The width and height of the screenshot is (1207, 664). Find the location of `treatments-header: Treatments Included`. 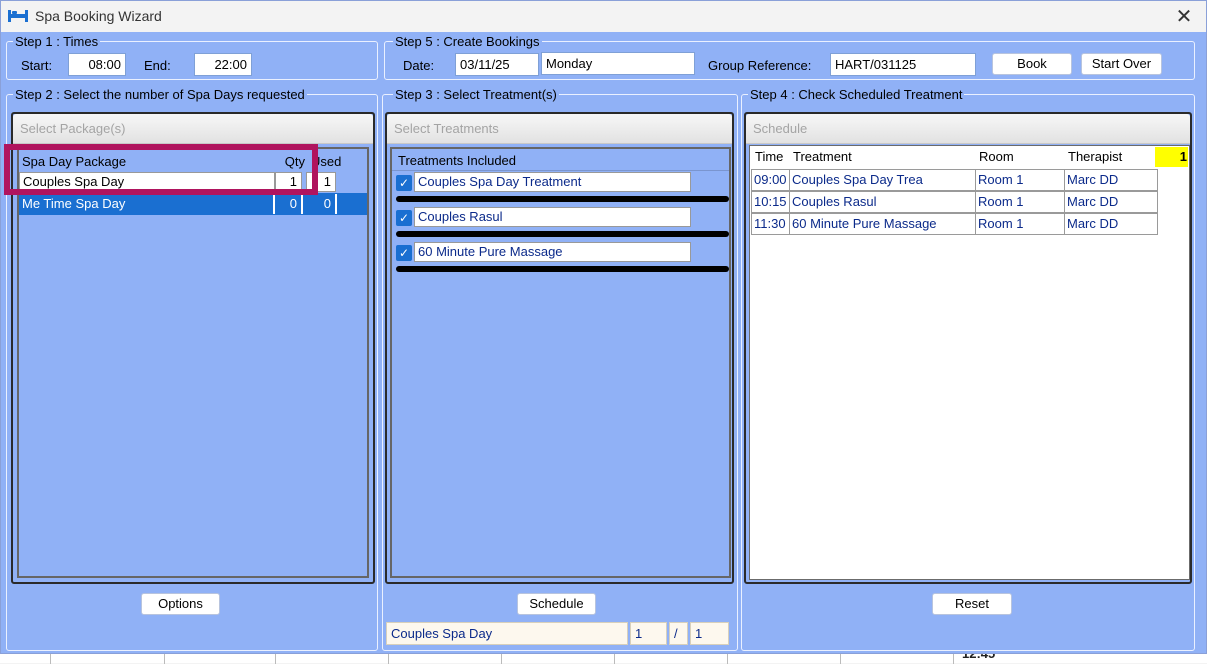

treatments-header: Treatments Included is located at coordinates (457, 160).